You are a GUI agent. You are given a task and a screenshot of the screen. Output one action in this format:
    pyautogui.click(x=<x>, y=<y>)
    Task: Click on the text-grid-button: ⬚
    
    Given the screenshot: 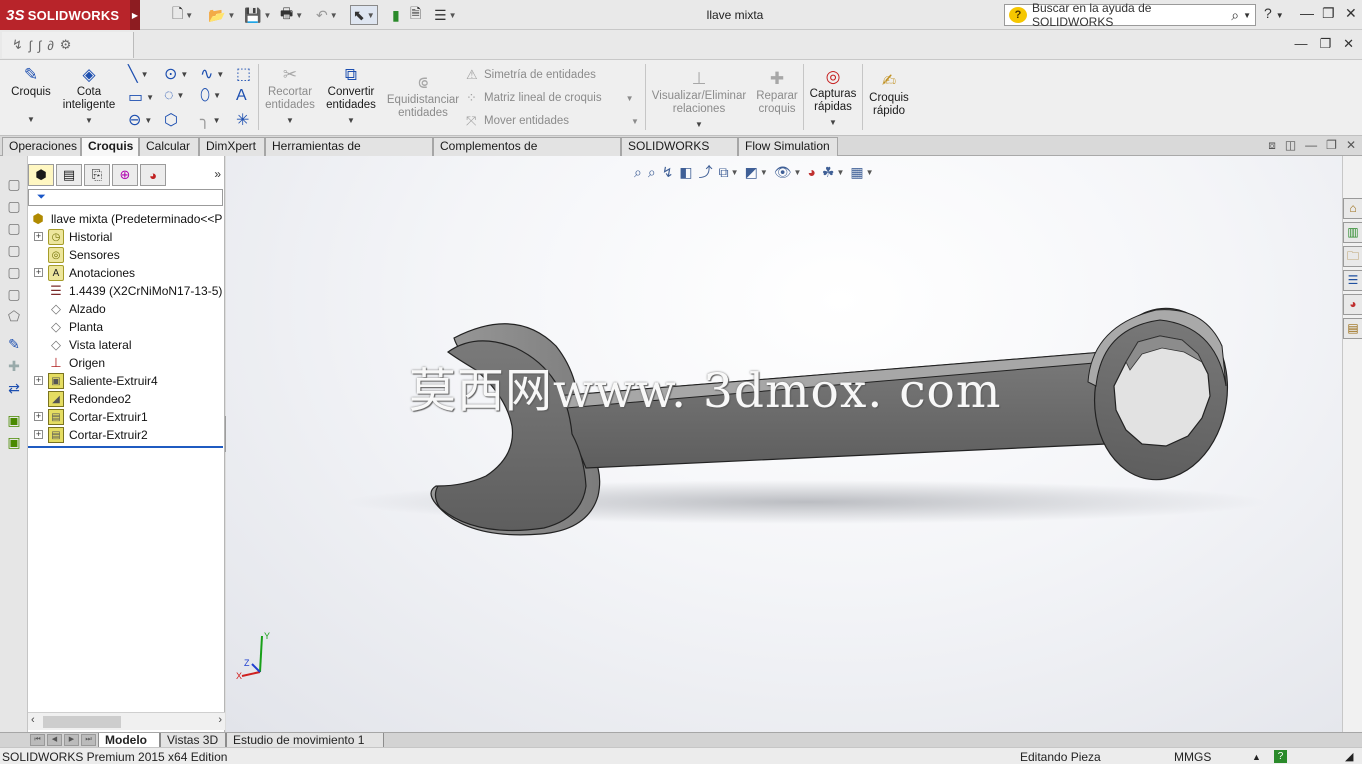 What is the action you would take?
    pyautogui.click(x=243, y=74)
    